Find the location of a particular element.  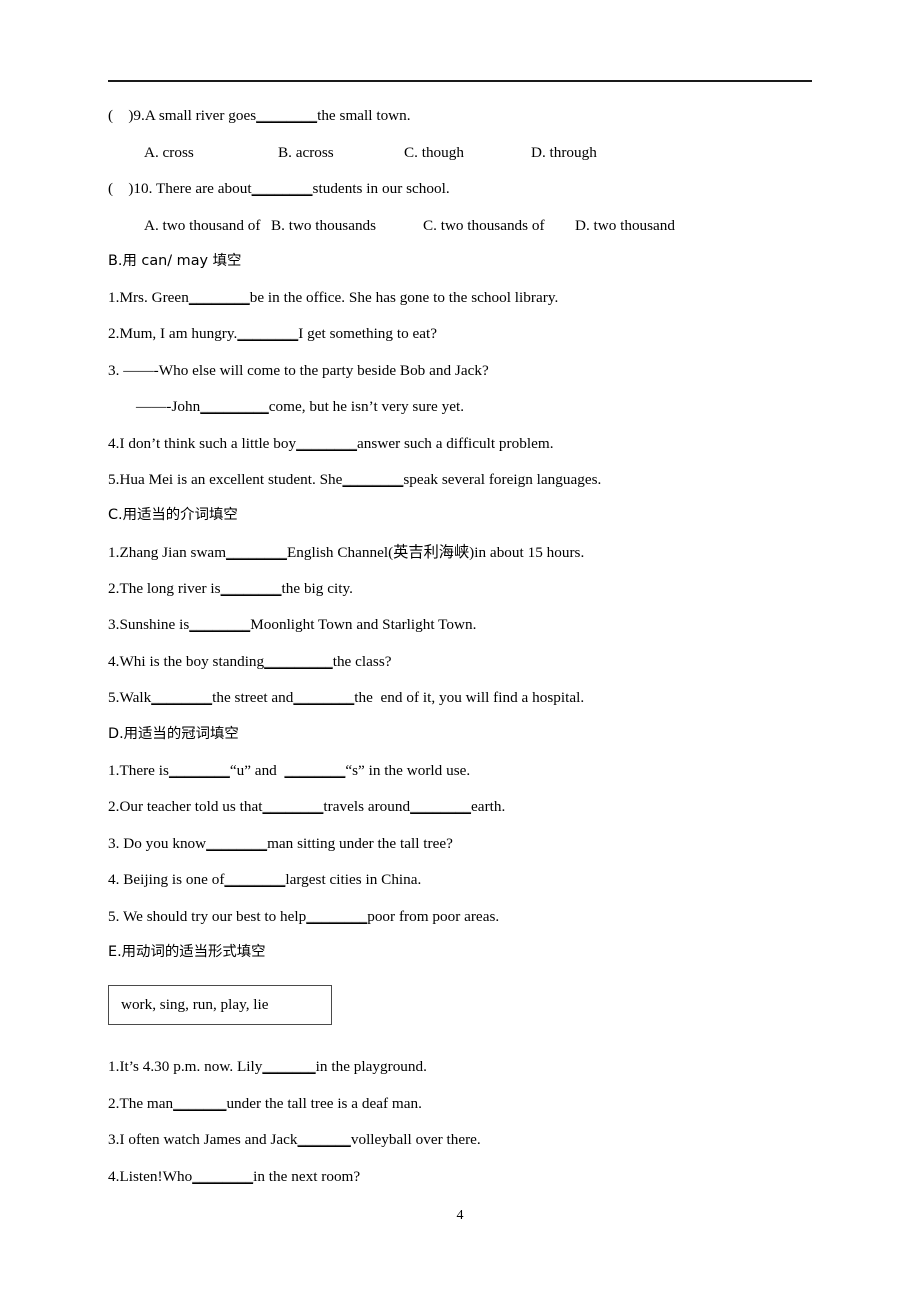

item-text-before: We should try our best to help is located at coordinates (214, 916).